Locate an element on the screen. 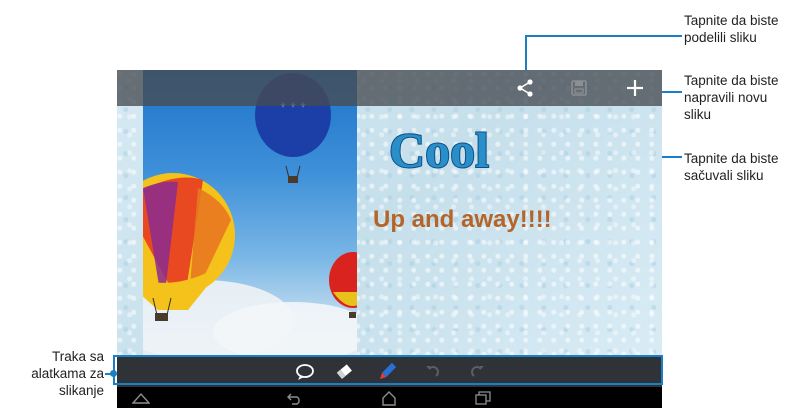 The height and width of the screenshot is (408, 798). callout-share: Tapnite da biste podelili sliku is located at coordinates (731, 29).